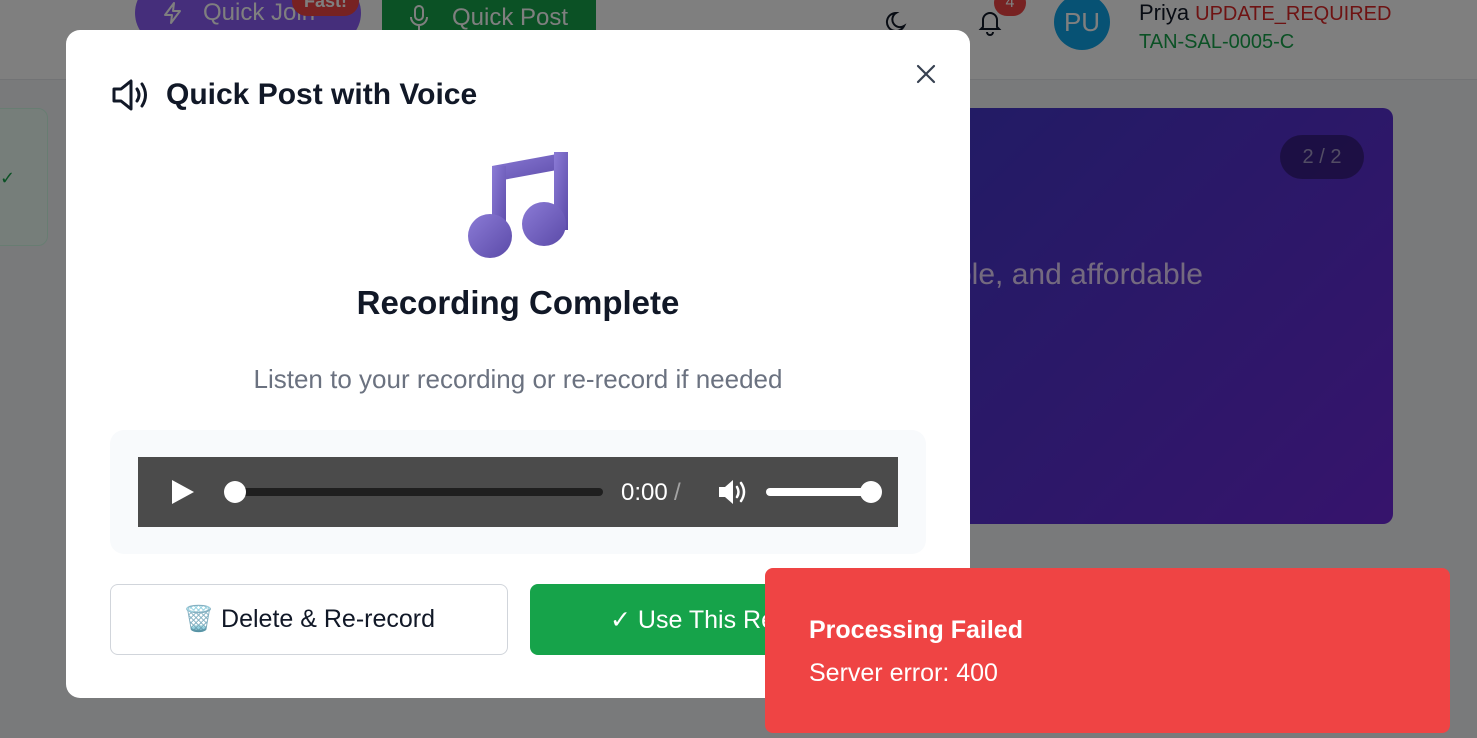 This screenshot has height=738, width=1477. I want to click on delete-rerecord-button: 🗑️ Delete & Re-record, so click(309, 619).